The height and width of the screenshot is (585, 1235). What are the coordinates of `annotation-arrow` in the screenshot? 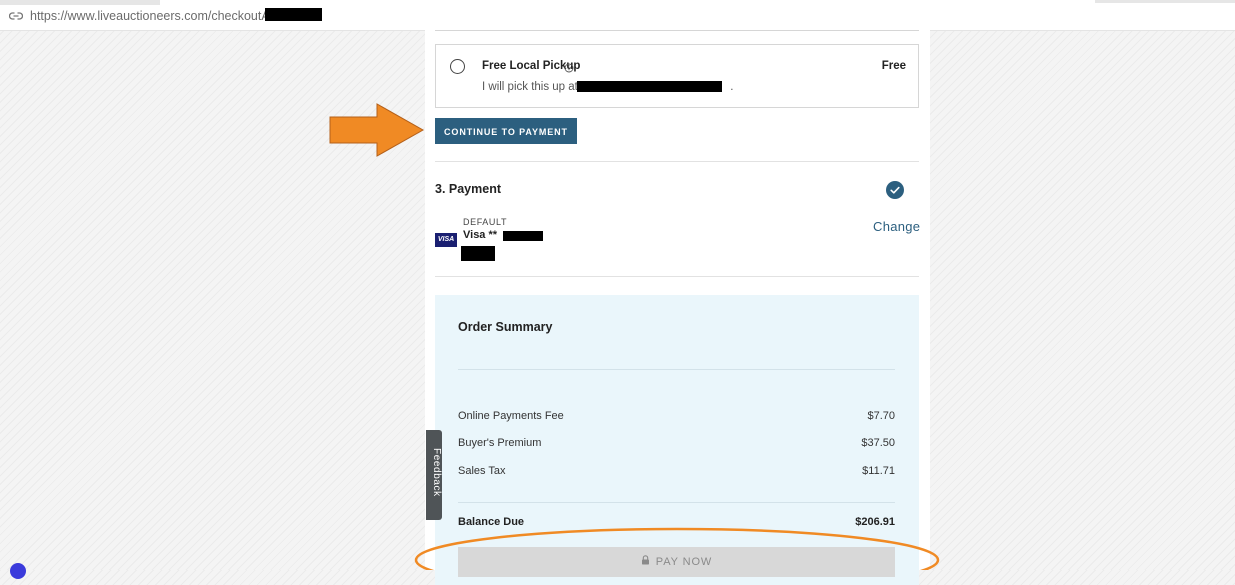 It's located at (377, 130).